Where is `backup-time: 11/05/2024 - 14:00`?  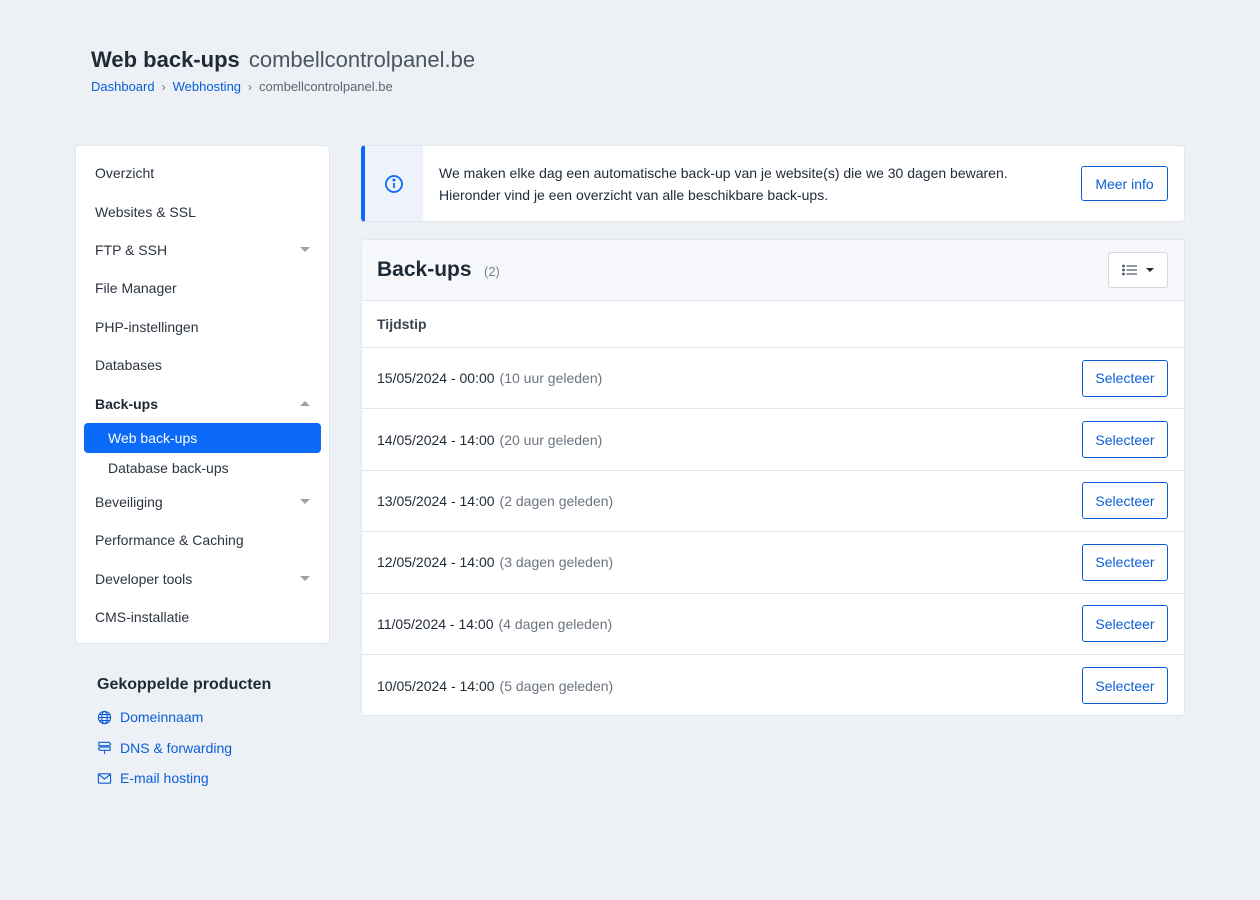
backup-time: 11/05/2024 - 14:00 is located at coordinates (435, 623).